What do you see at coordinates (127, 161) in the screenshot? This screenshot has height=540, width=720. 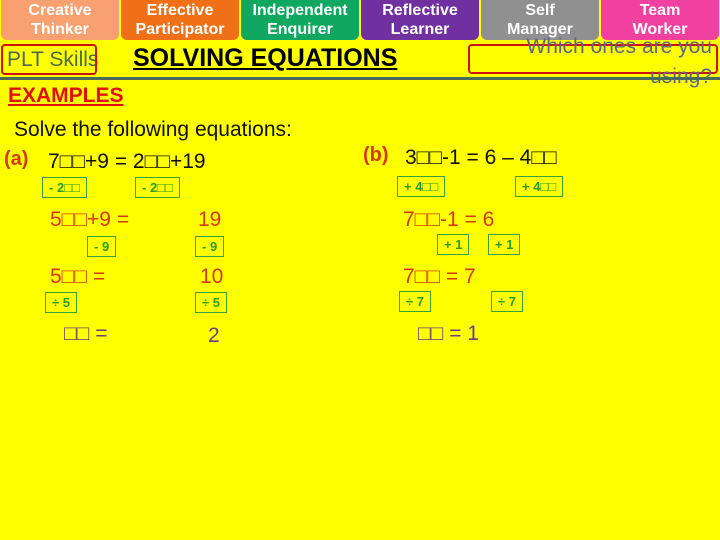 I see `equation-a: 7□□+9 = 2□□+19` at bounding box center [127, 161].